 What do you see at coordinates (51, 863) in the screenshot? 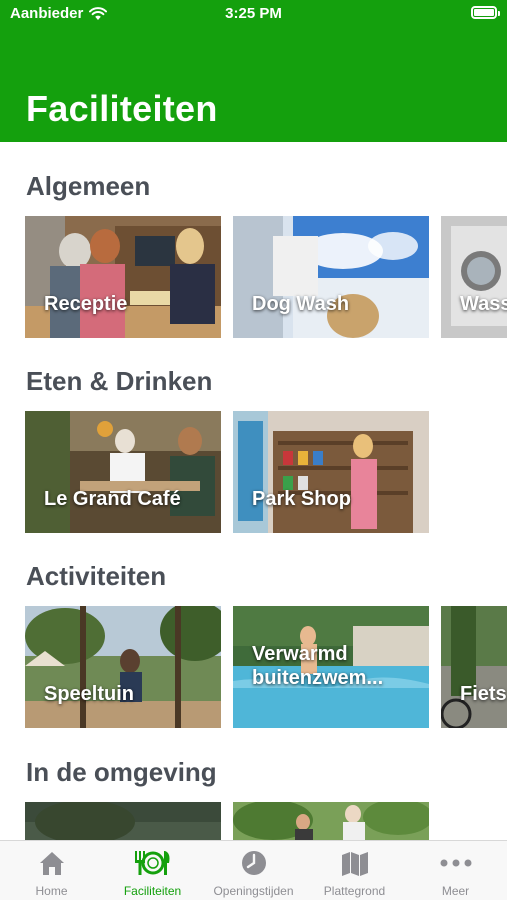
I see `home-icon` at bounding box center [51, 863].